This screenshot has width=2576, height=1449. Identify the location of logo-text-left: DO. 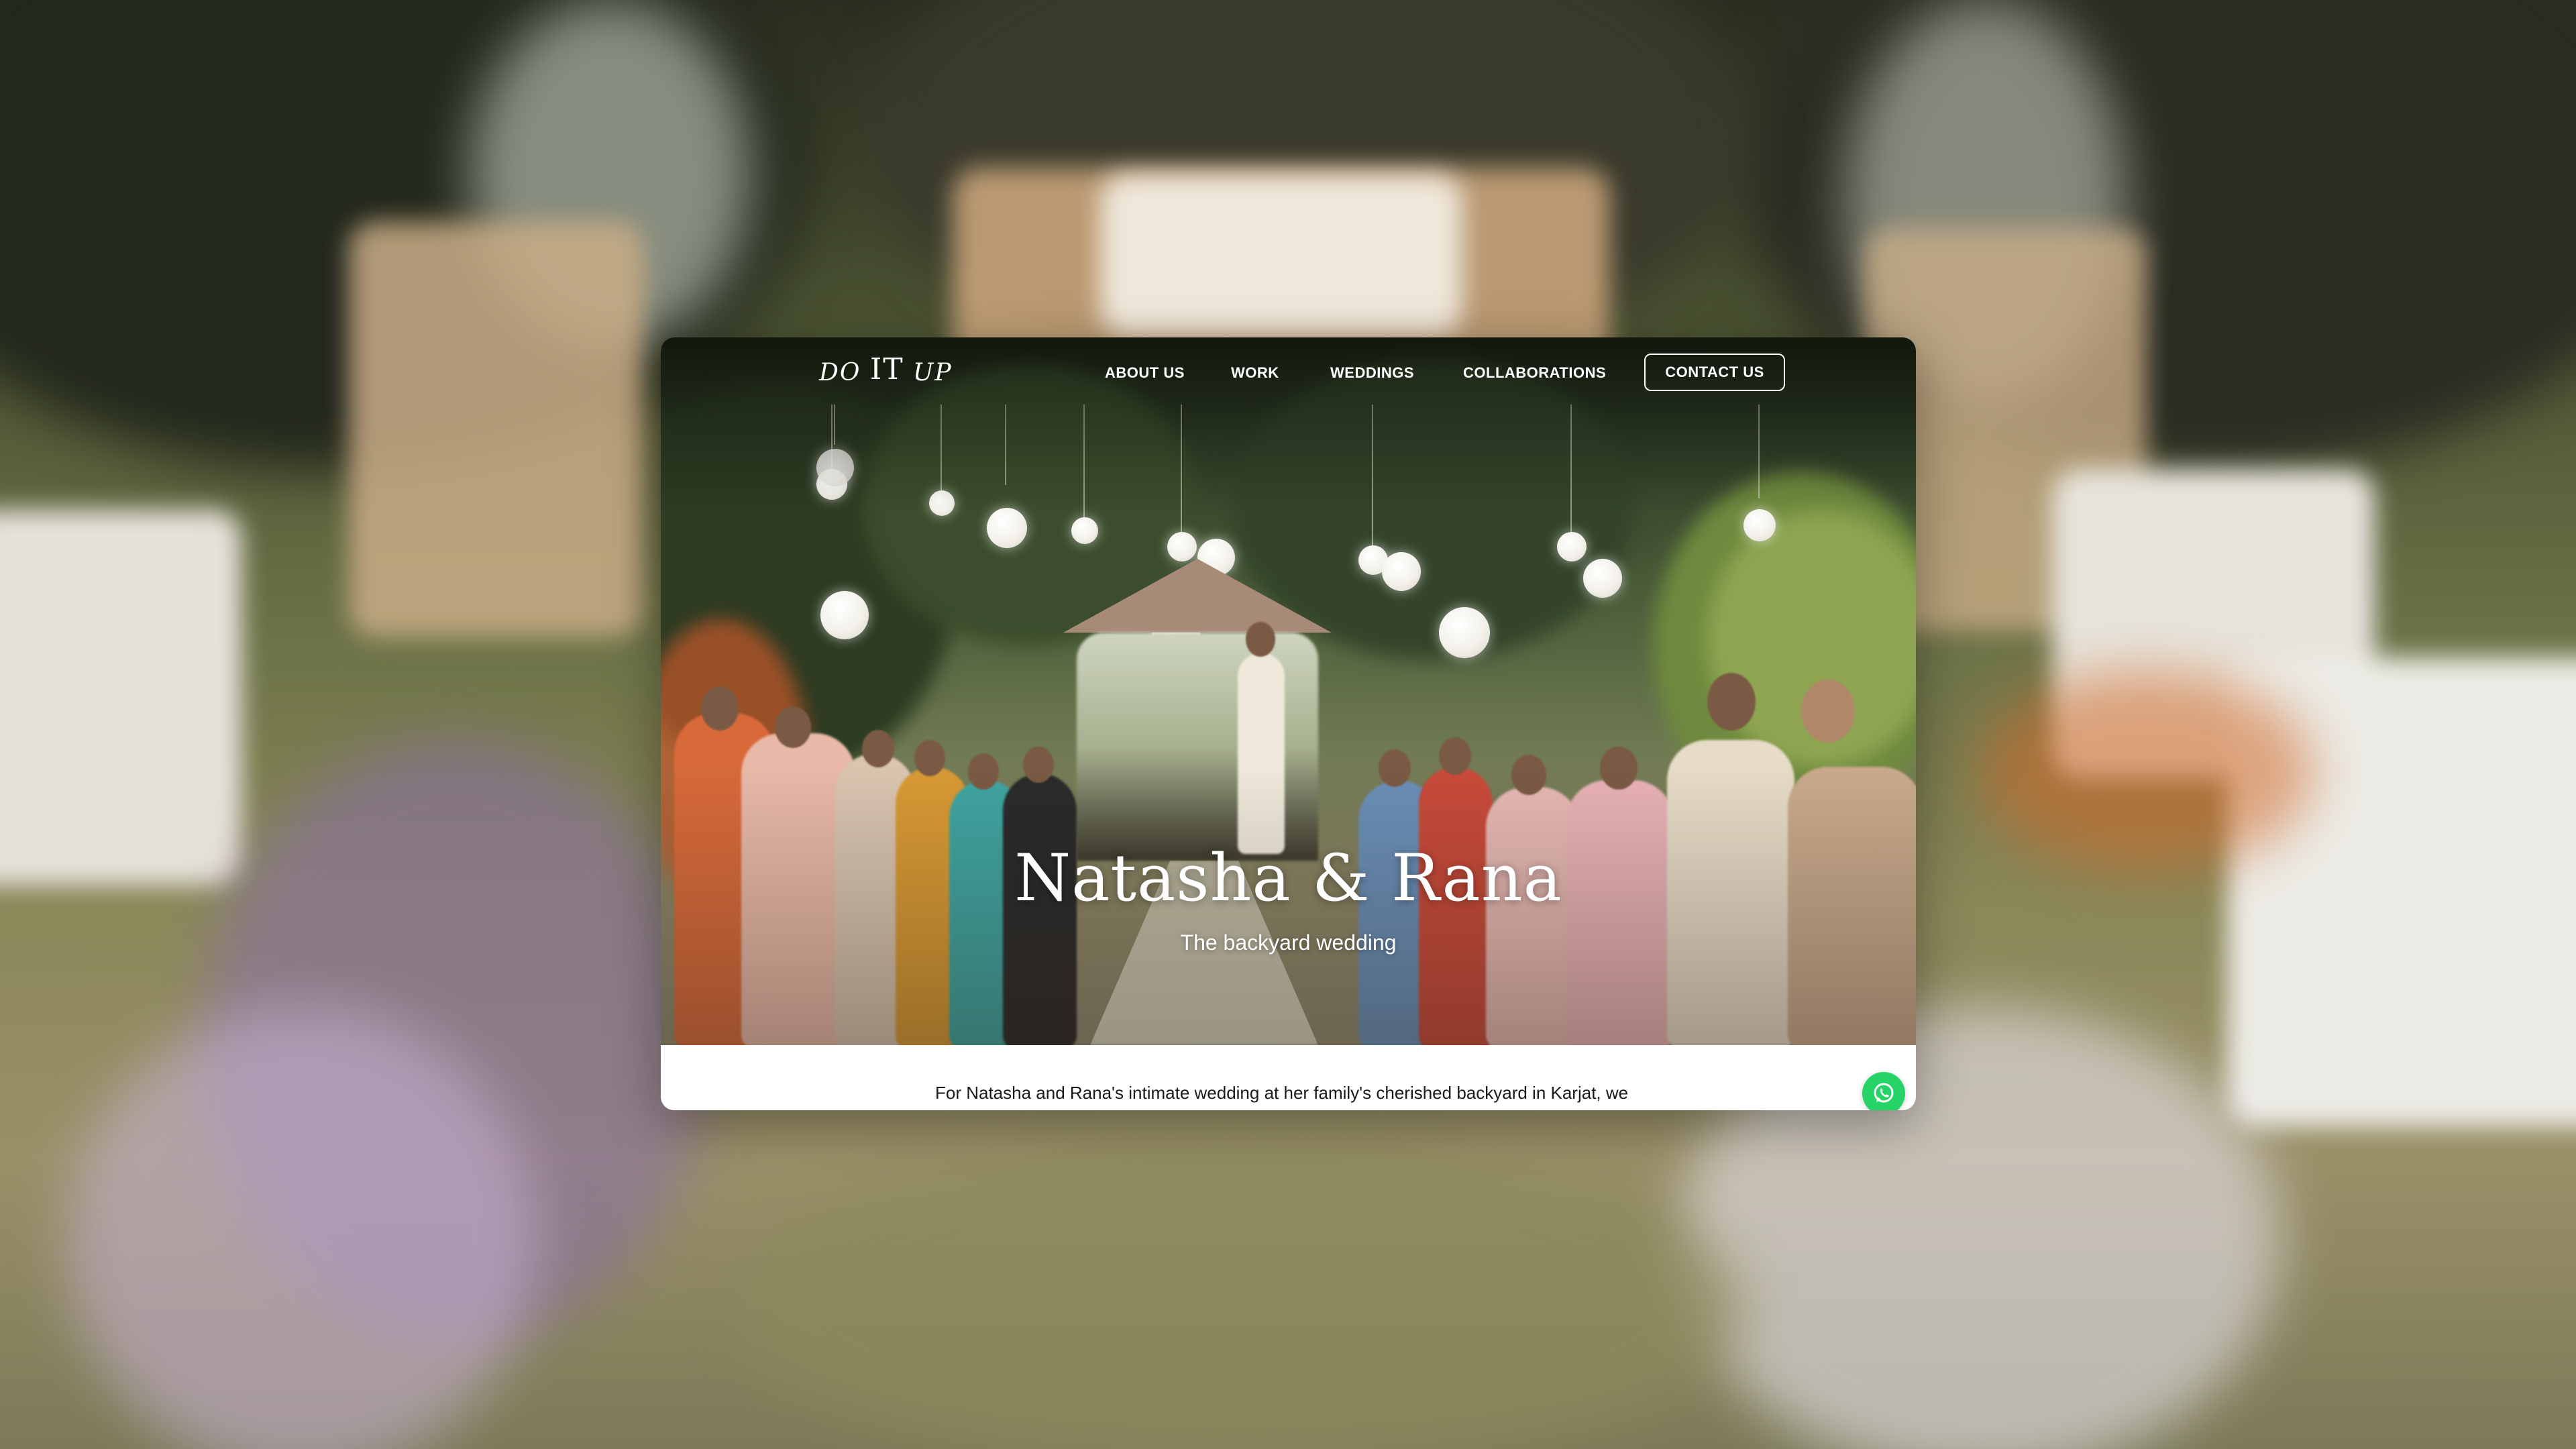
(840, 372).